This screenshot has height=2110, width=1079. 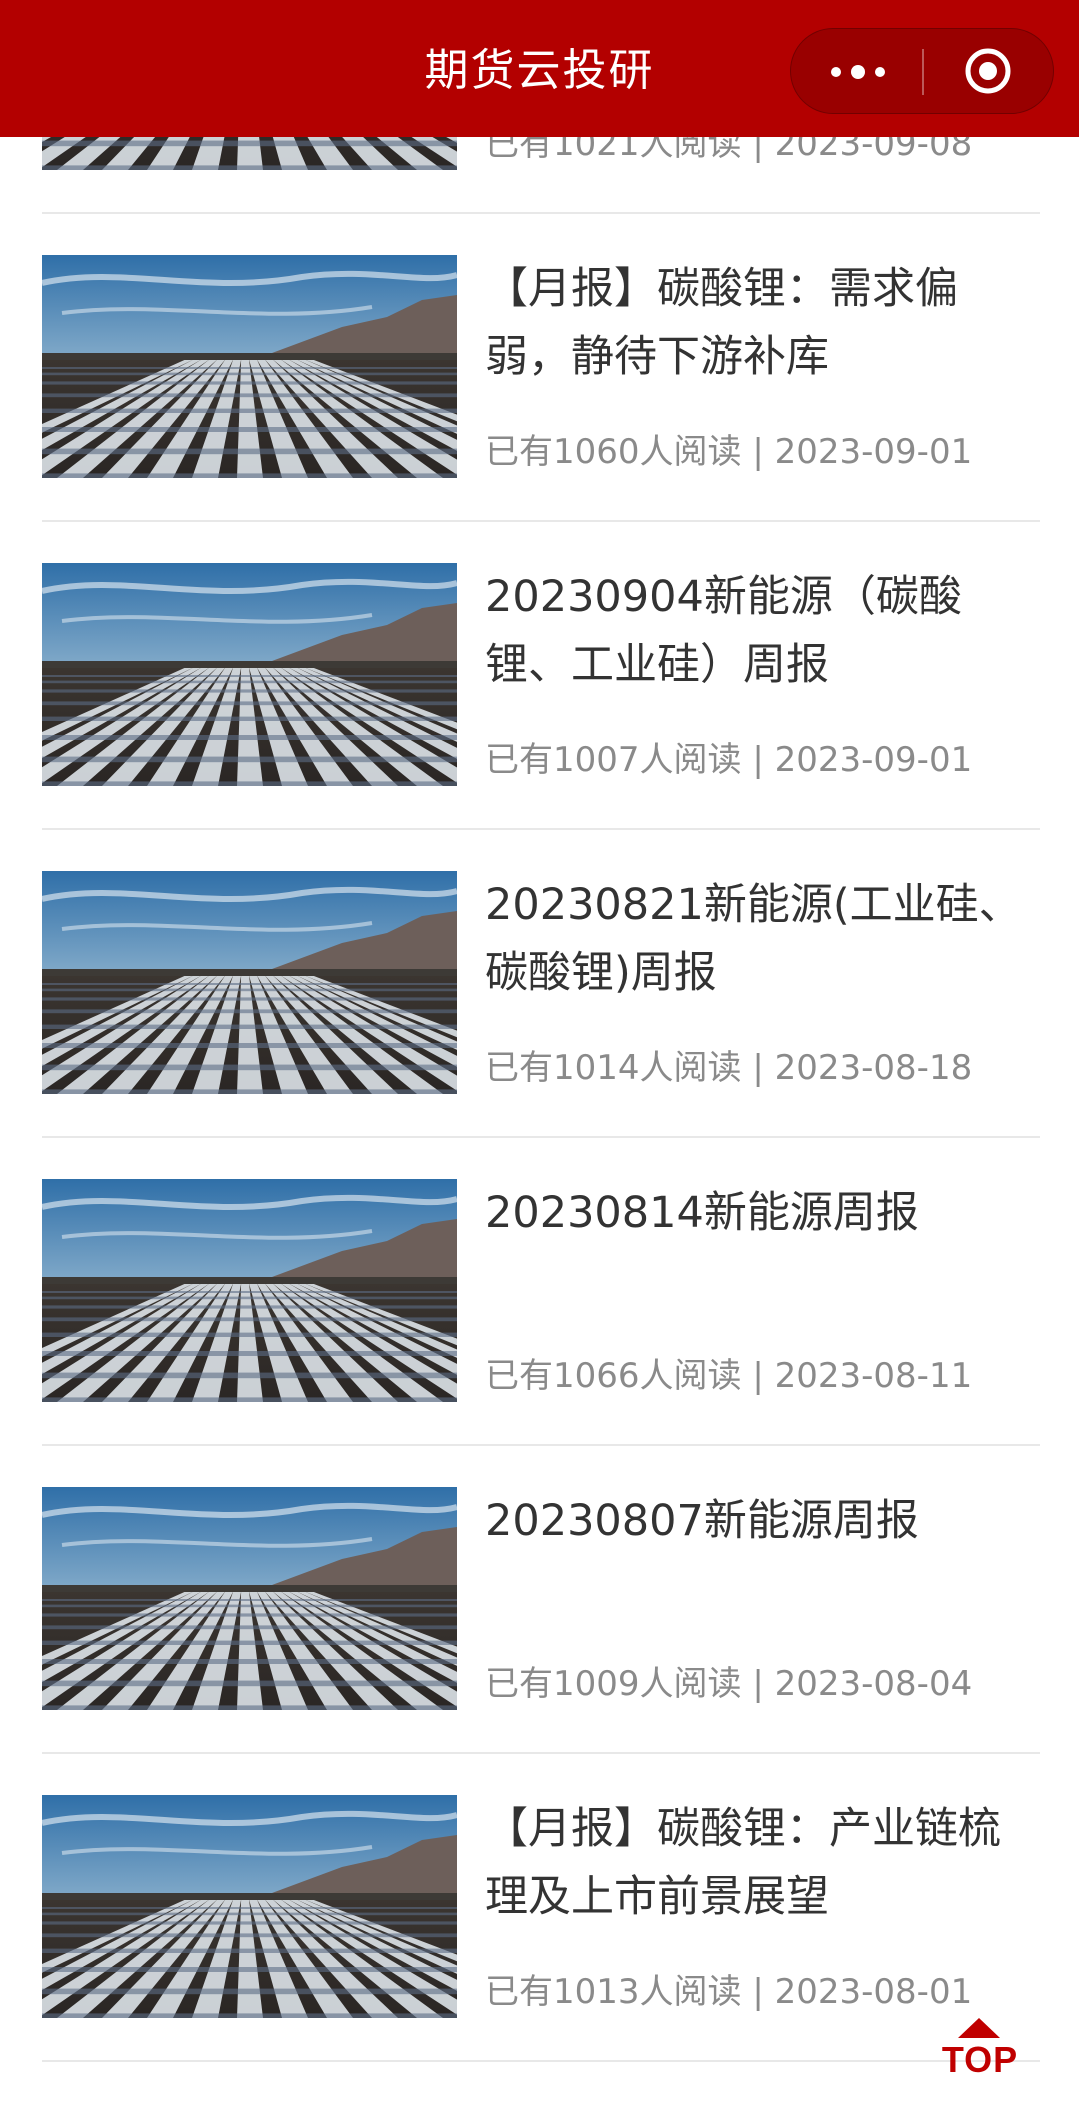 I want to click on article-meta: 已有1014人阅读 | 2023-08-18, so click(x=757, y=1068).